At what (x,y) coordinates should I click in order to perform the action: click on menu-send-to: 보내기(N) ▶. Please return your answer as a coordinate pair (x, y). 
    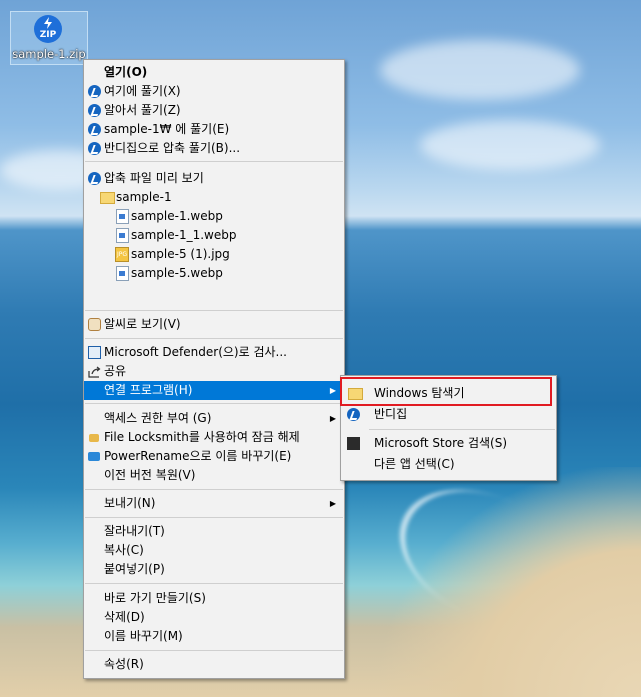
    Looking at the image, I should click on (214, 503).